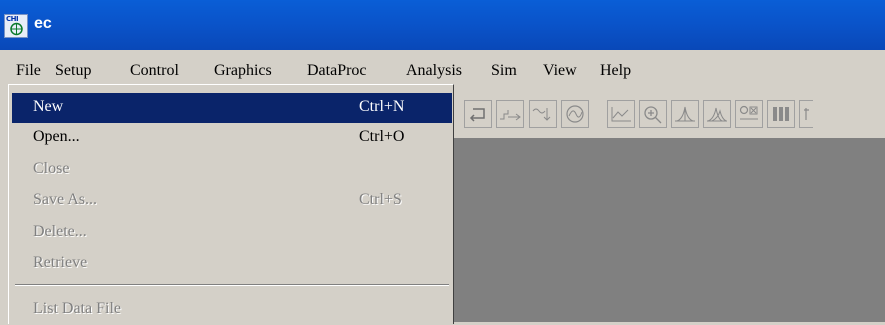 The height and width of the screenshot is (325, 885). What do you see at coordinates (51, 168) in the screenshot?
I see `menu-item-label: Close` at bounding box center [51, 168].